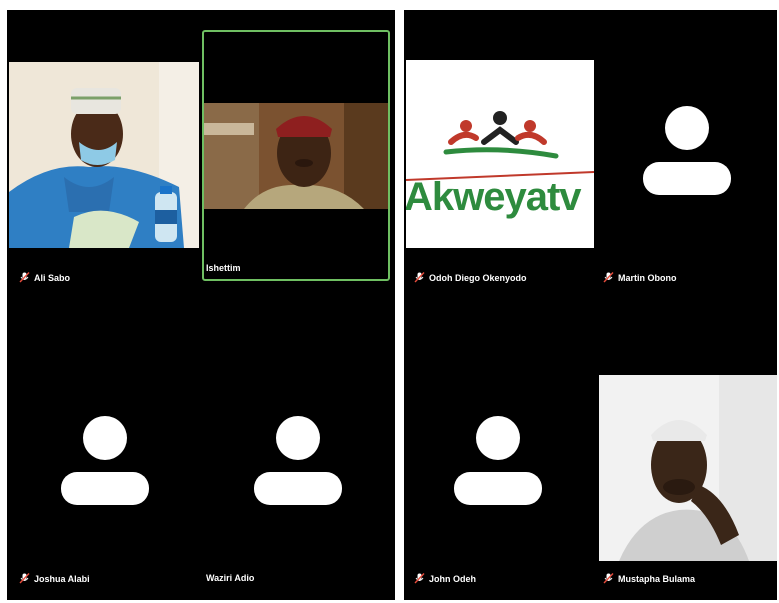 This screenshot has width=779, height=603. Describe the element at coordinates (44, 277) in the screenshot. I see `participant-name-ali-sabo: Ali Sabo` at that location.